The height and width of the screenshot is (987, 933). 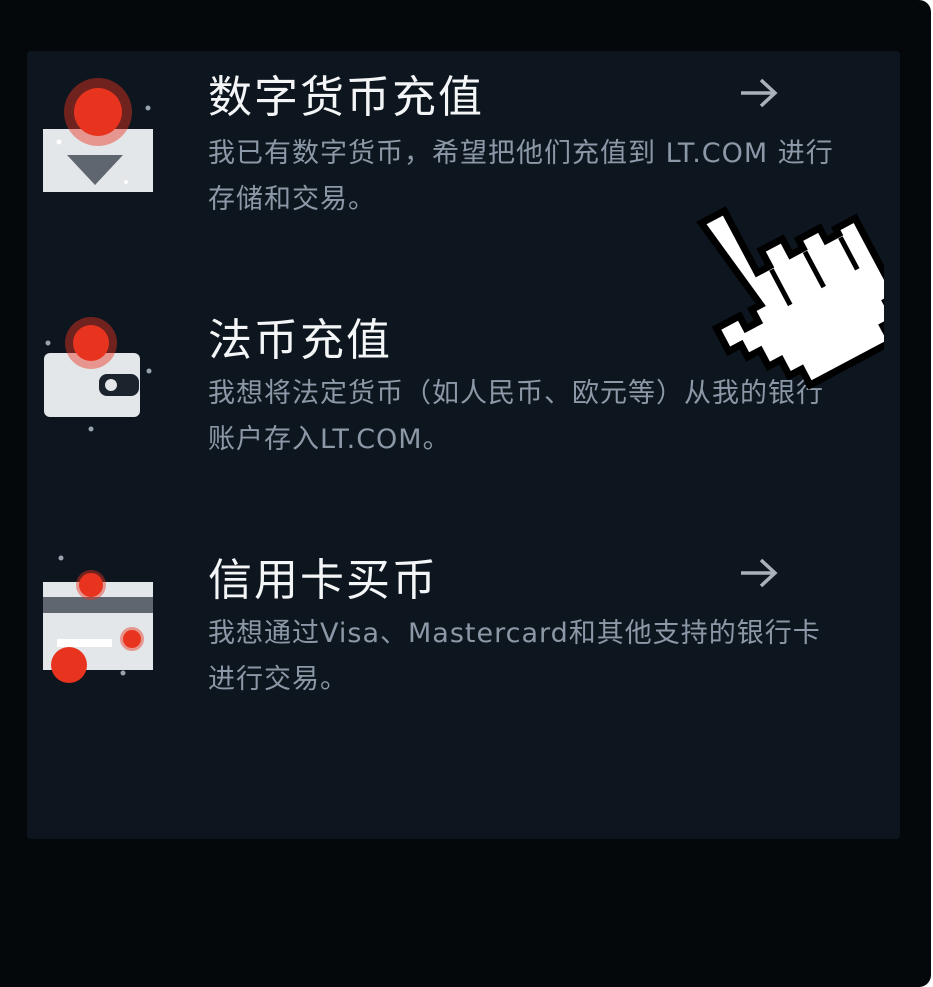 I want to click on crypto-deposit-envelope-icon, so click(x=98, y=135).